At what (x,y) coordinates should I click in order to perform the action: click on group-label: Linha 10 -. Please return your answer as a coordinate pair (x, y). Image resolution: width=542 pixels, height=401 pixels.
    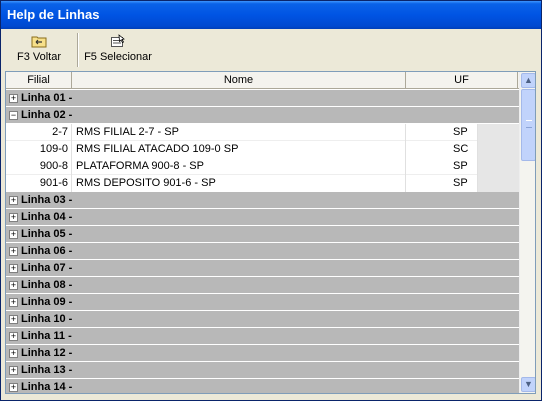
    Looking at the image, I should click on (47, 319).